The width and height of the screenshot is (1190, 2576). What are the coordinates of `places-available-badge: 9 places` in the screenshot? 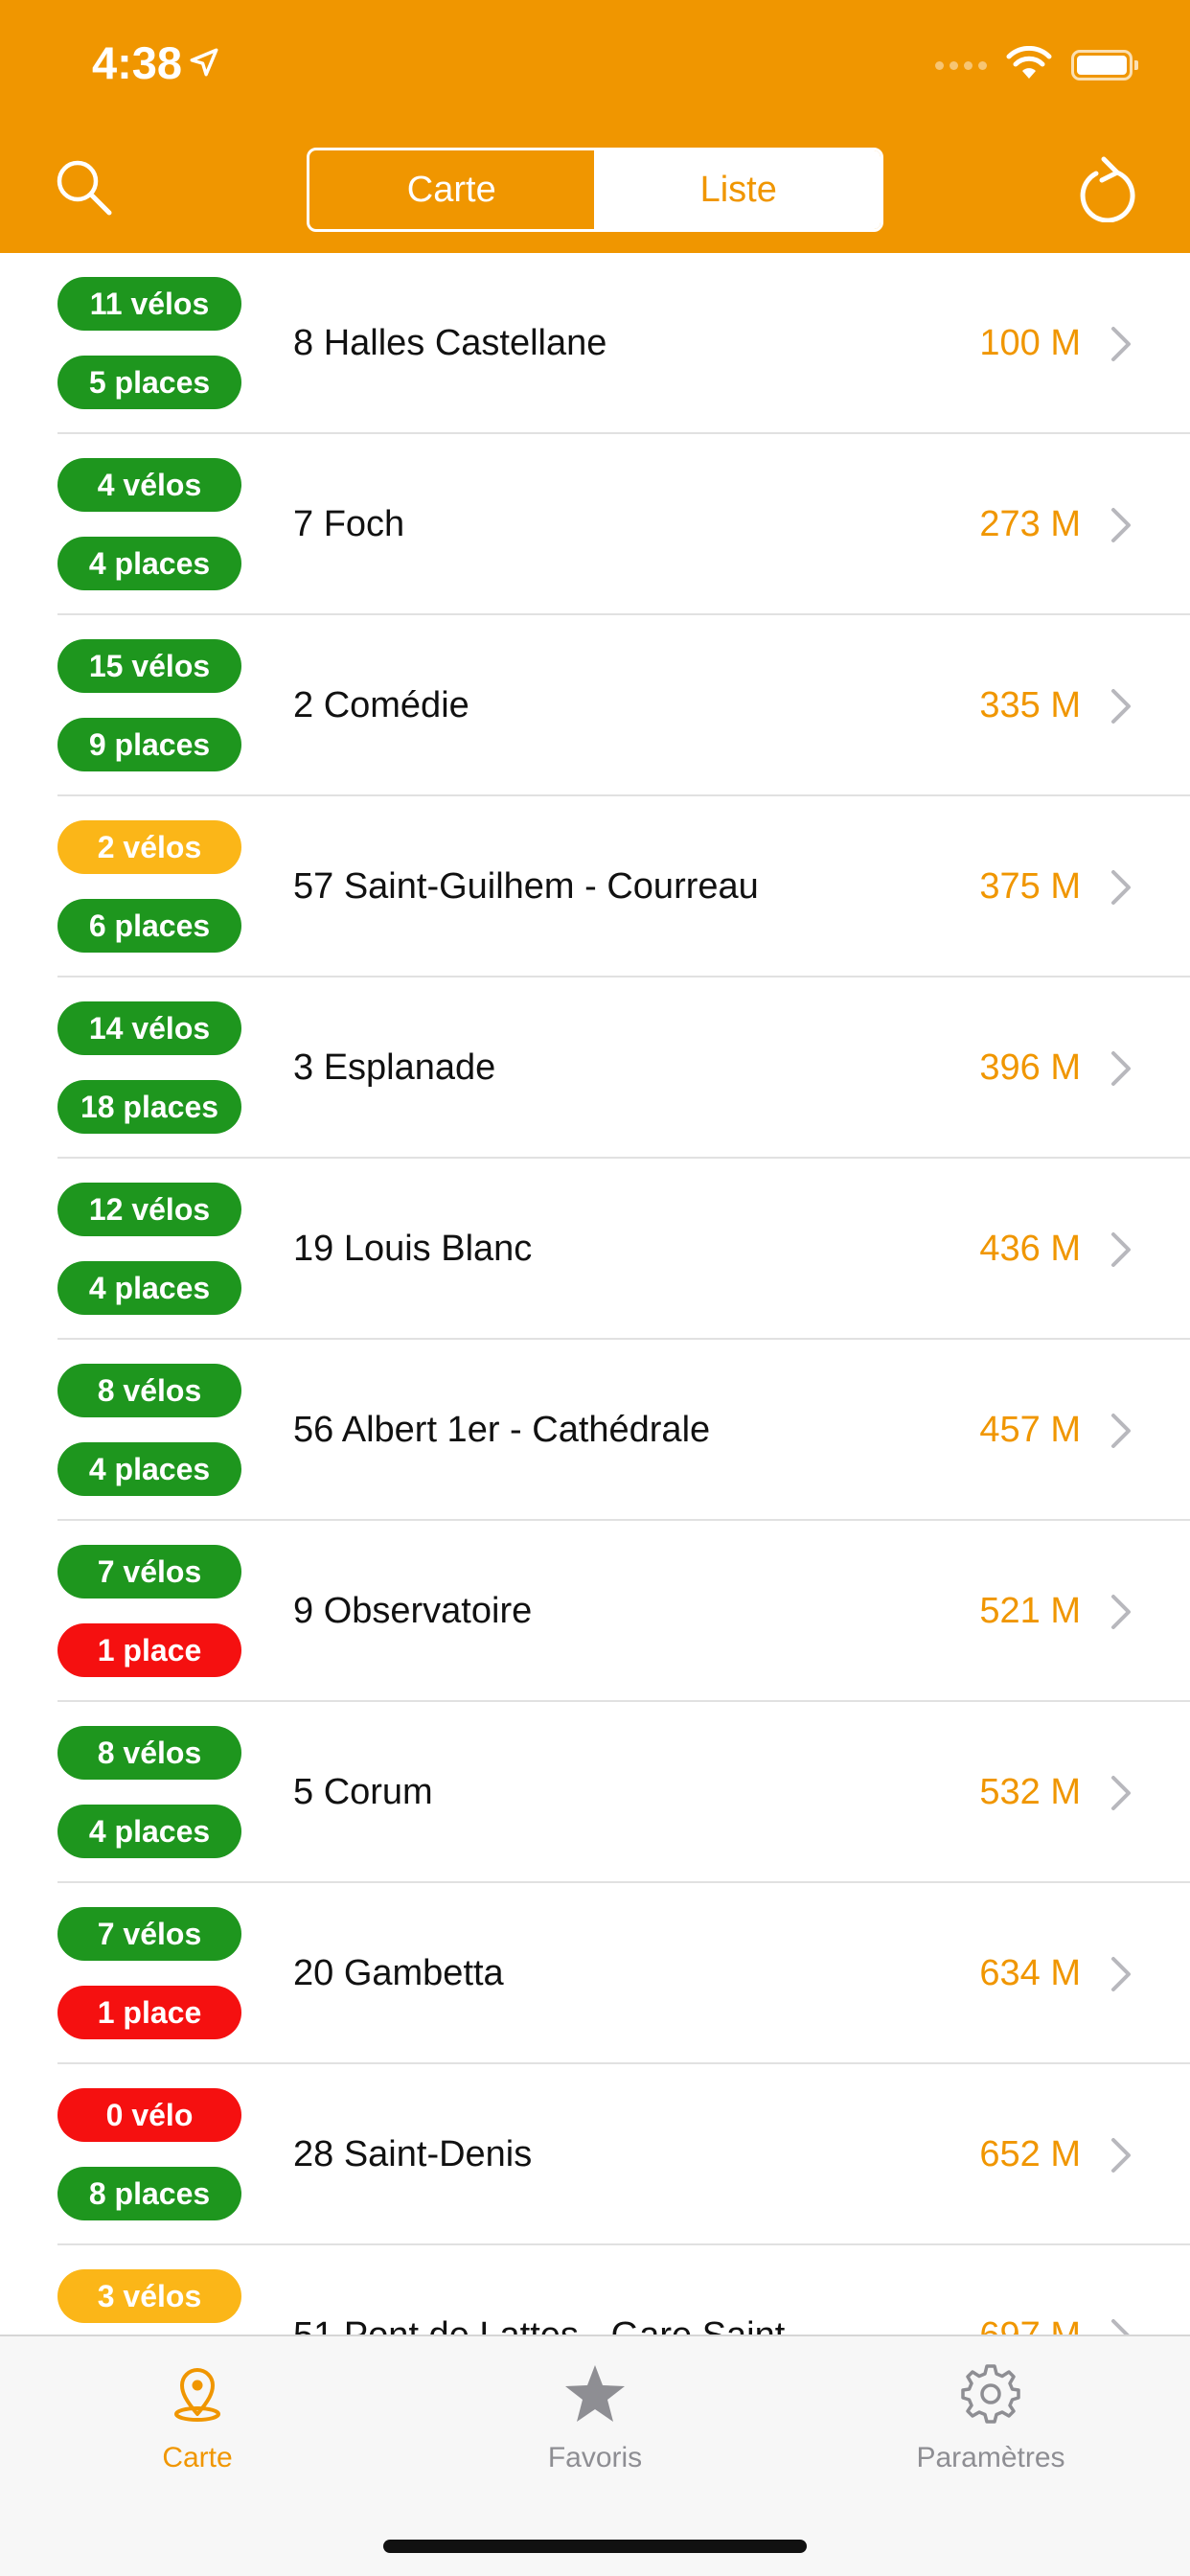 It's located at (149, 744).